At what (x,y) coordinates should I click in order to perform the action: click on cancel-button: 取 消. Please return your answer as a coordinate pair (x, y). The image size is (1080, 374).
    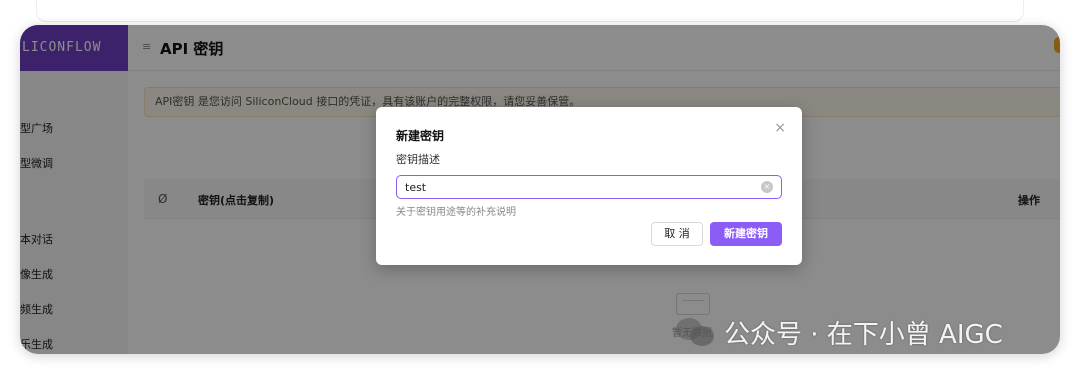
    Looking at the image, I should click on (677, 234).